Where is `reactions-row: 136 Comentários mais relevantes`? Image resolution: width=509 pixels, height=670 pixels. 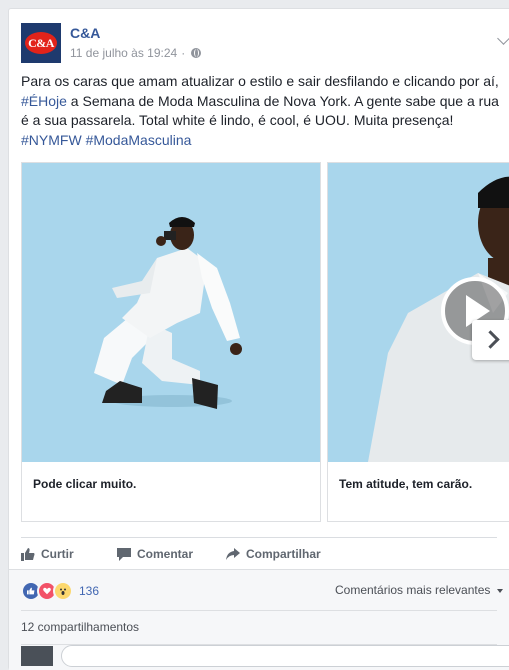
reactions-row: 136 Comentários mais relevantes is located at coordinates (259, 589).